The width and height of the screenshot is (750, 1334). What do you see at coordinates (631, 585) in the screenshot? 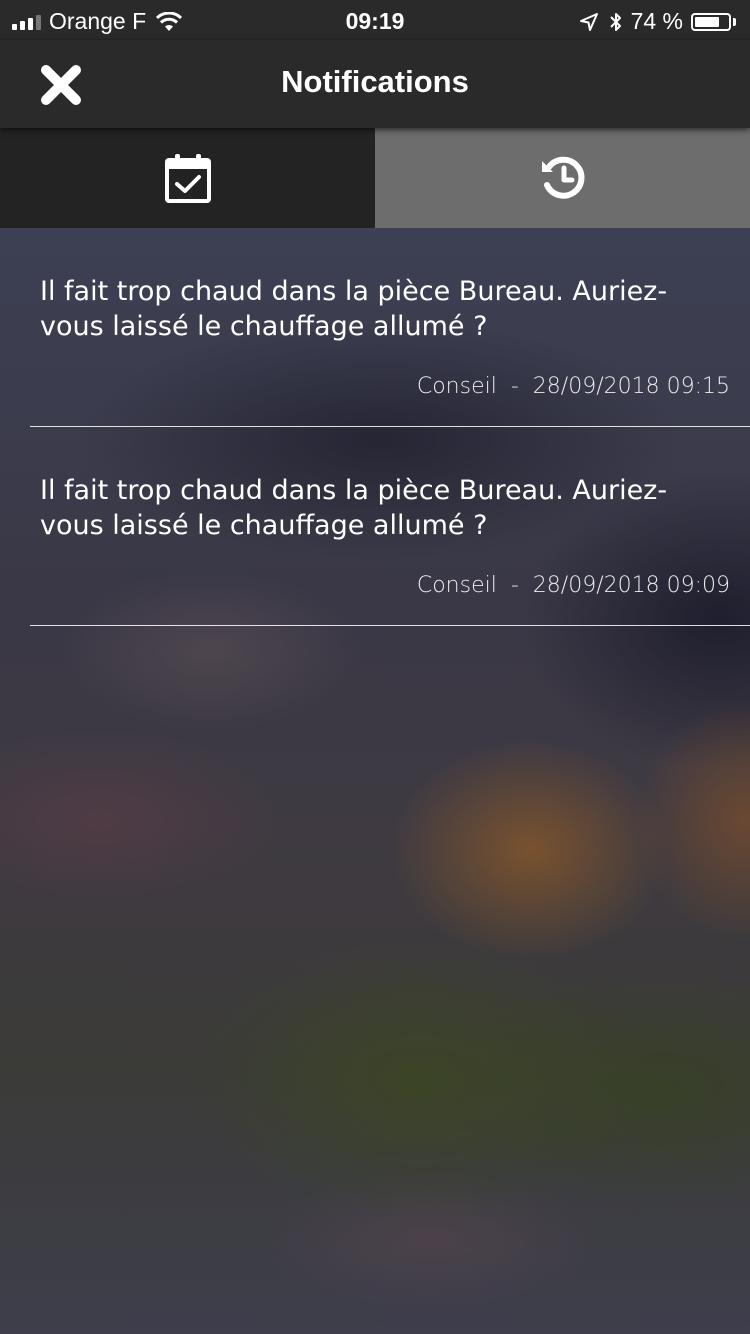
I see `notification-datetime: 28/09/2018 09:09` at bounding box center [631, 585].